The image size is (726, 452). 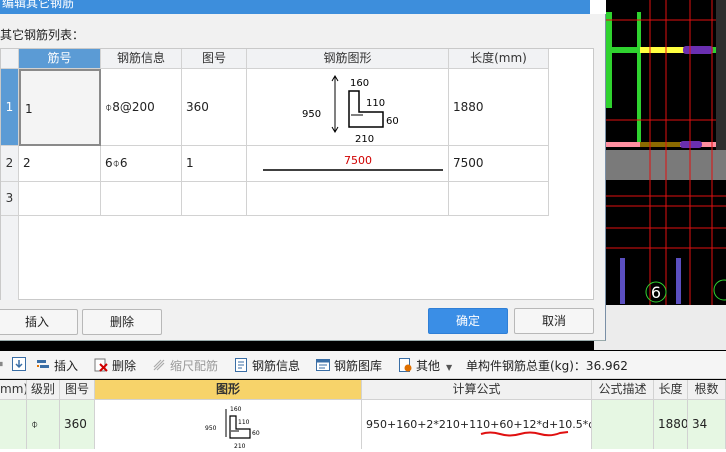 I want to click on toolbar-rebar-info-button: 钢筋信息, so click(x=267, y=365).